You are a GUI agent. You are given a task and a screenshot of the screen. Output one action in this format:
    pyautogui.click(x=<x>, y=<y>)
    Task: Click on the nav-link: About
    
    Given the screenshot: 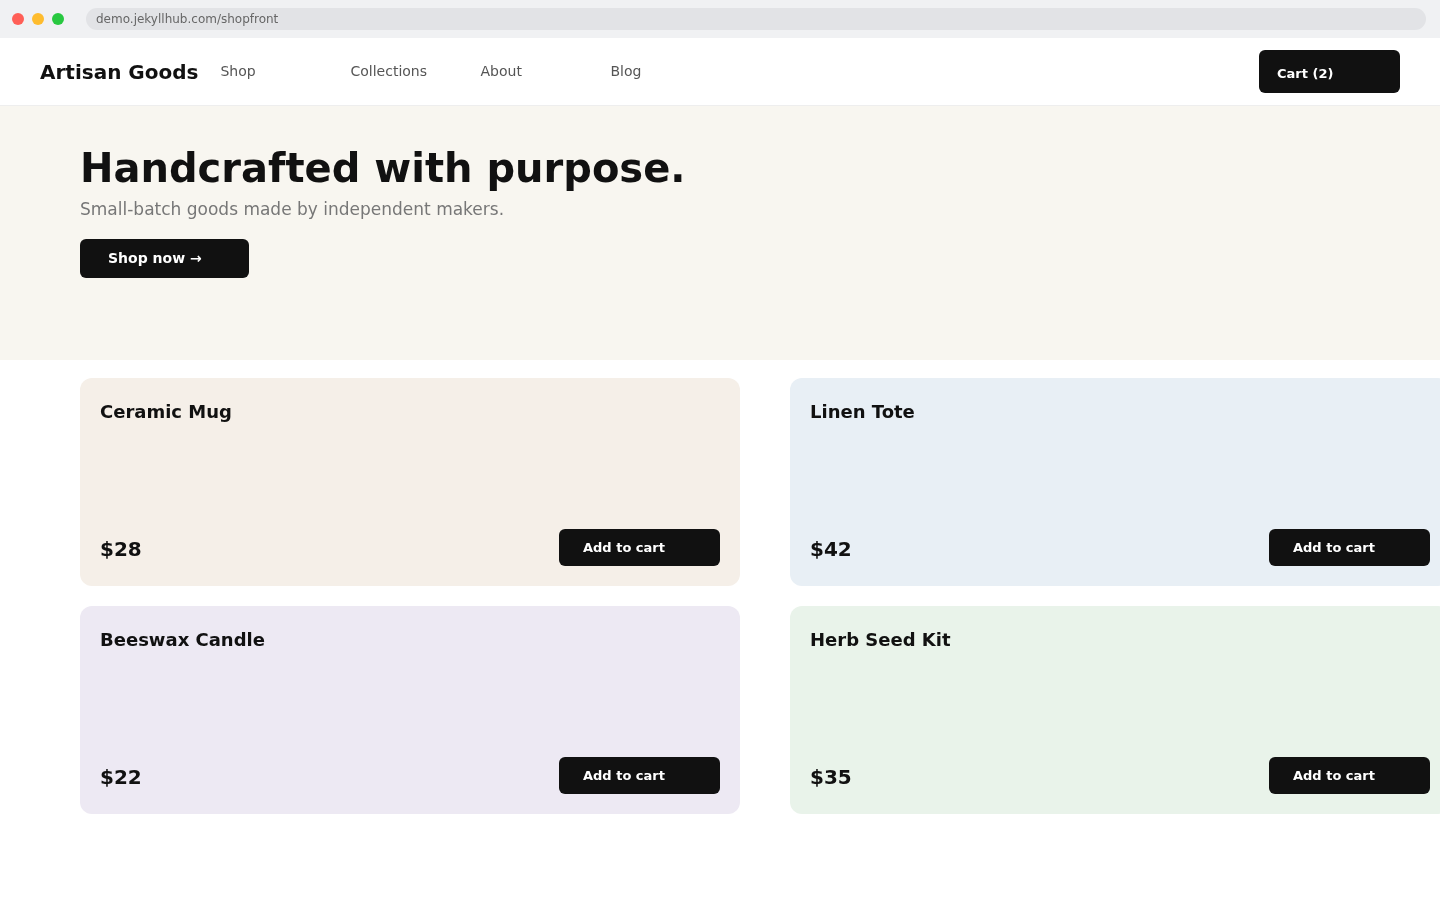 What is the action you would take?
    pyautogui.click(x=545, y=71)
    